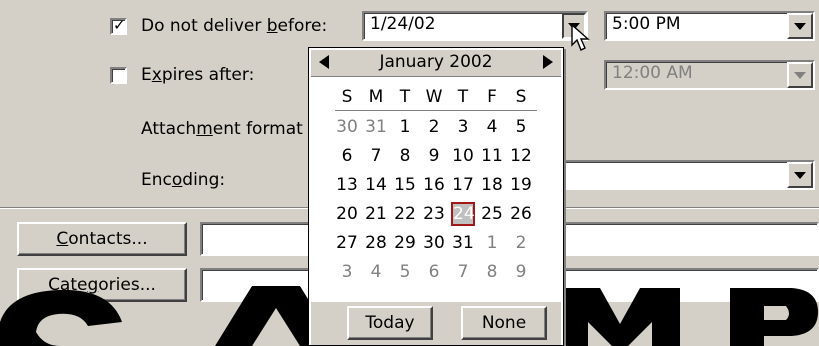 The width and height of the screenshot is (819, 346). I want to click on calendar-header: January 2002, so click(436, 63).